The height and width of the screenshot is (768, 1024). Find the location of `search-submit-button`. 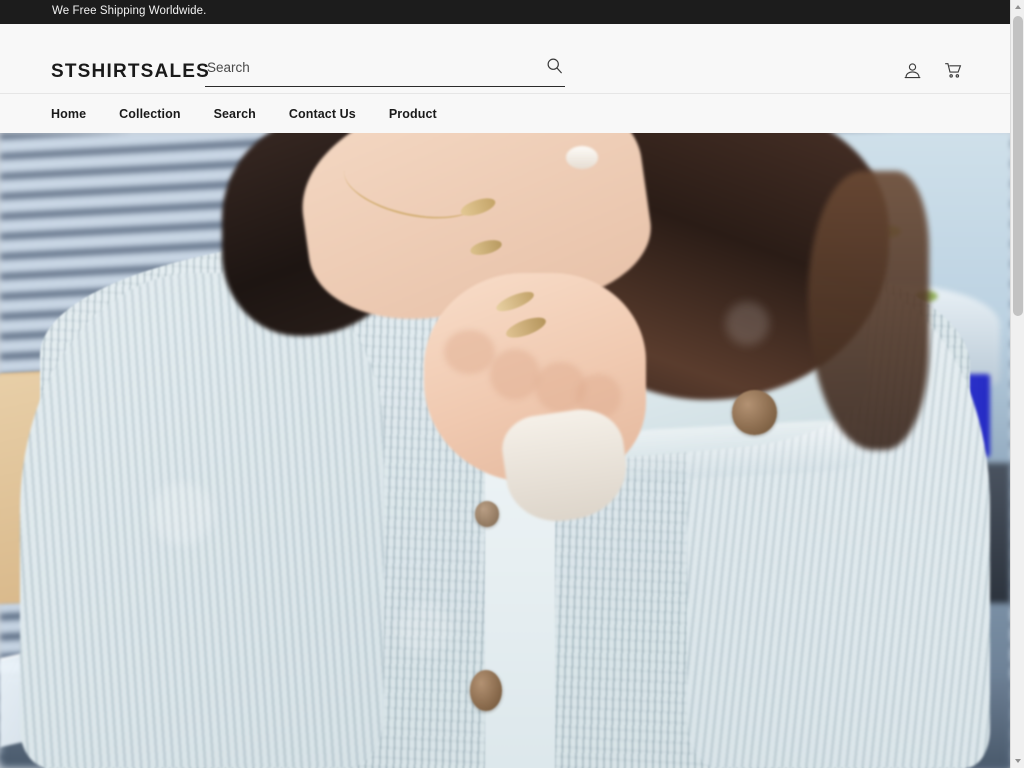

search-submit-button is located at coordinates (552, 67).